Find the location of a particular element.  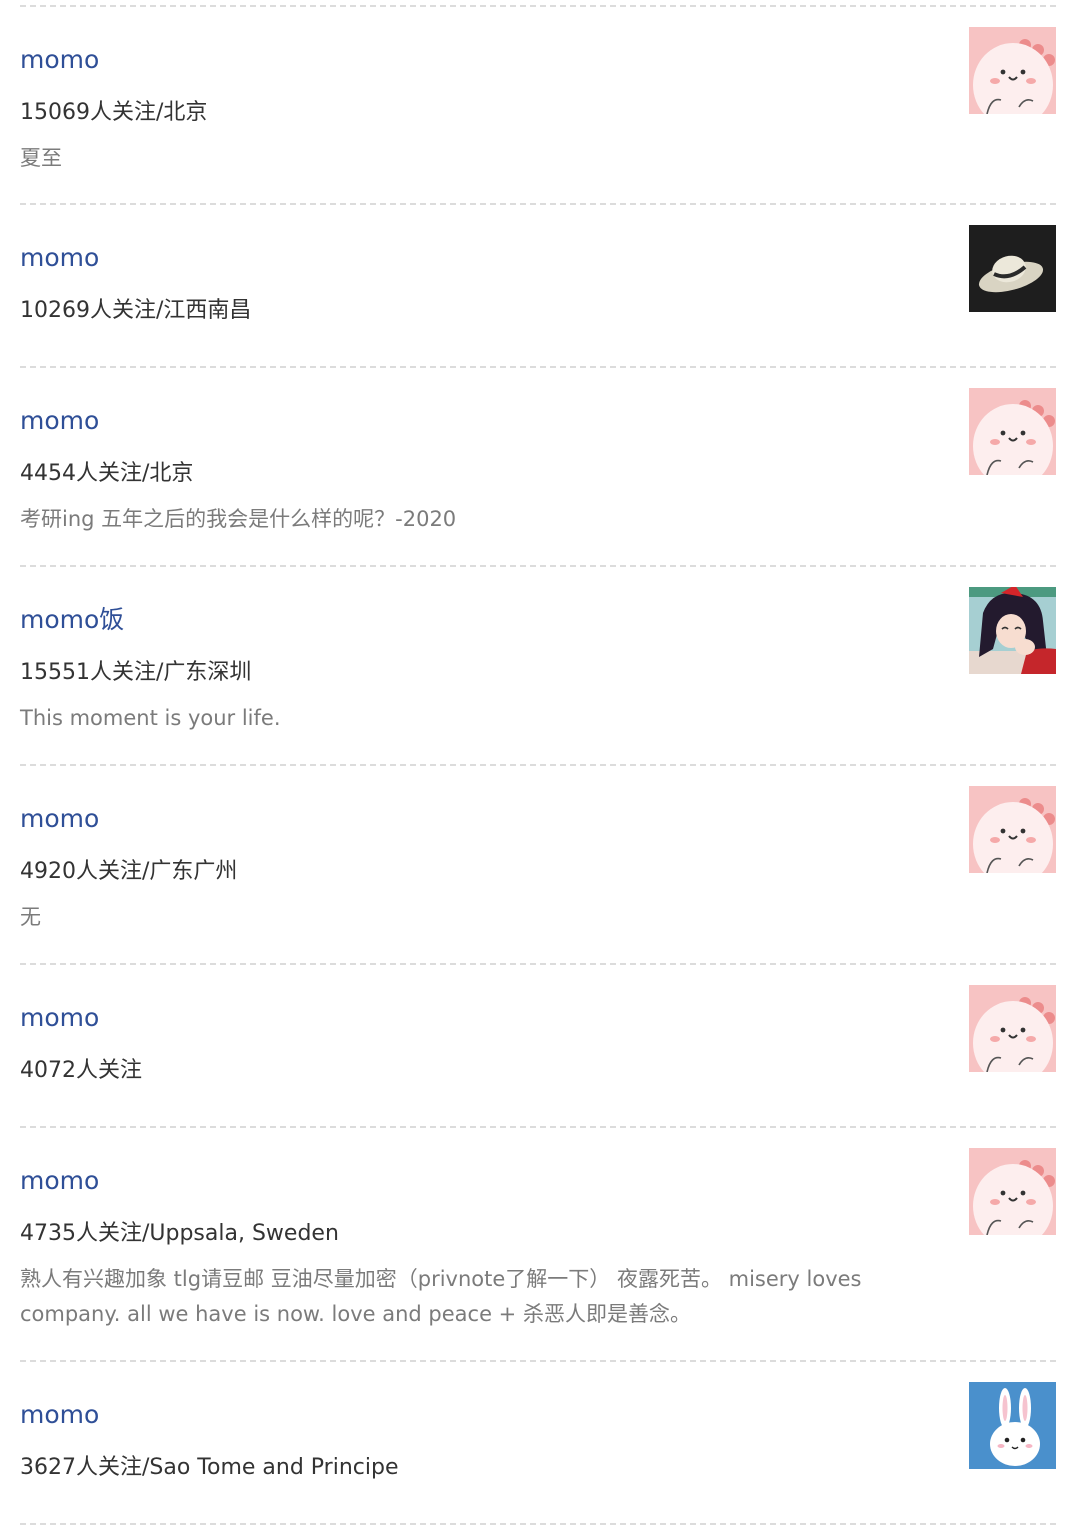

anime-girl-avatar is located at coordinates (1012, 630).